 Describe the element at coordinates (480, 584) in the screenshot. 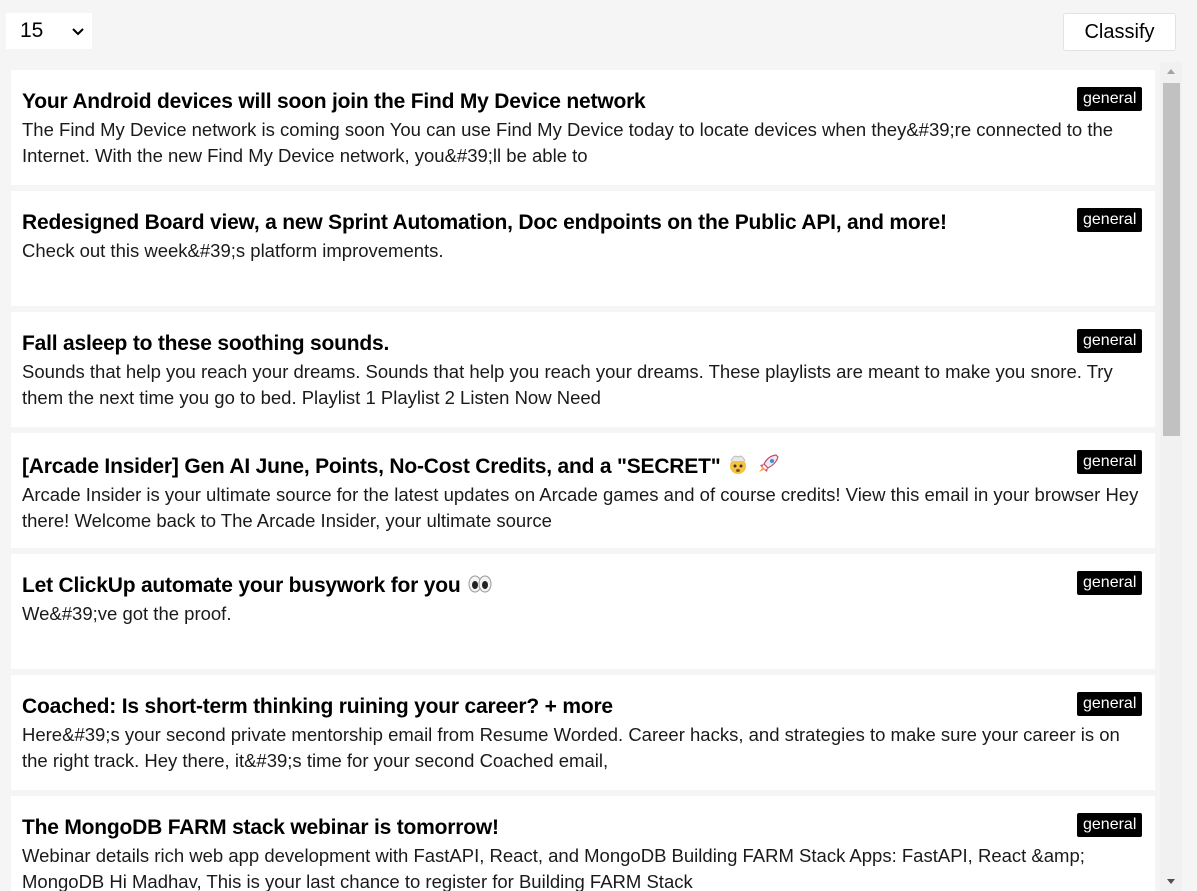

I see `eyes-emoji-icon` at that location.